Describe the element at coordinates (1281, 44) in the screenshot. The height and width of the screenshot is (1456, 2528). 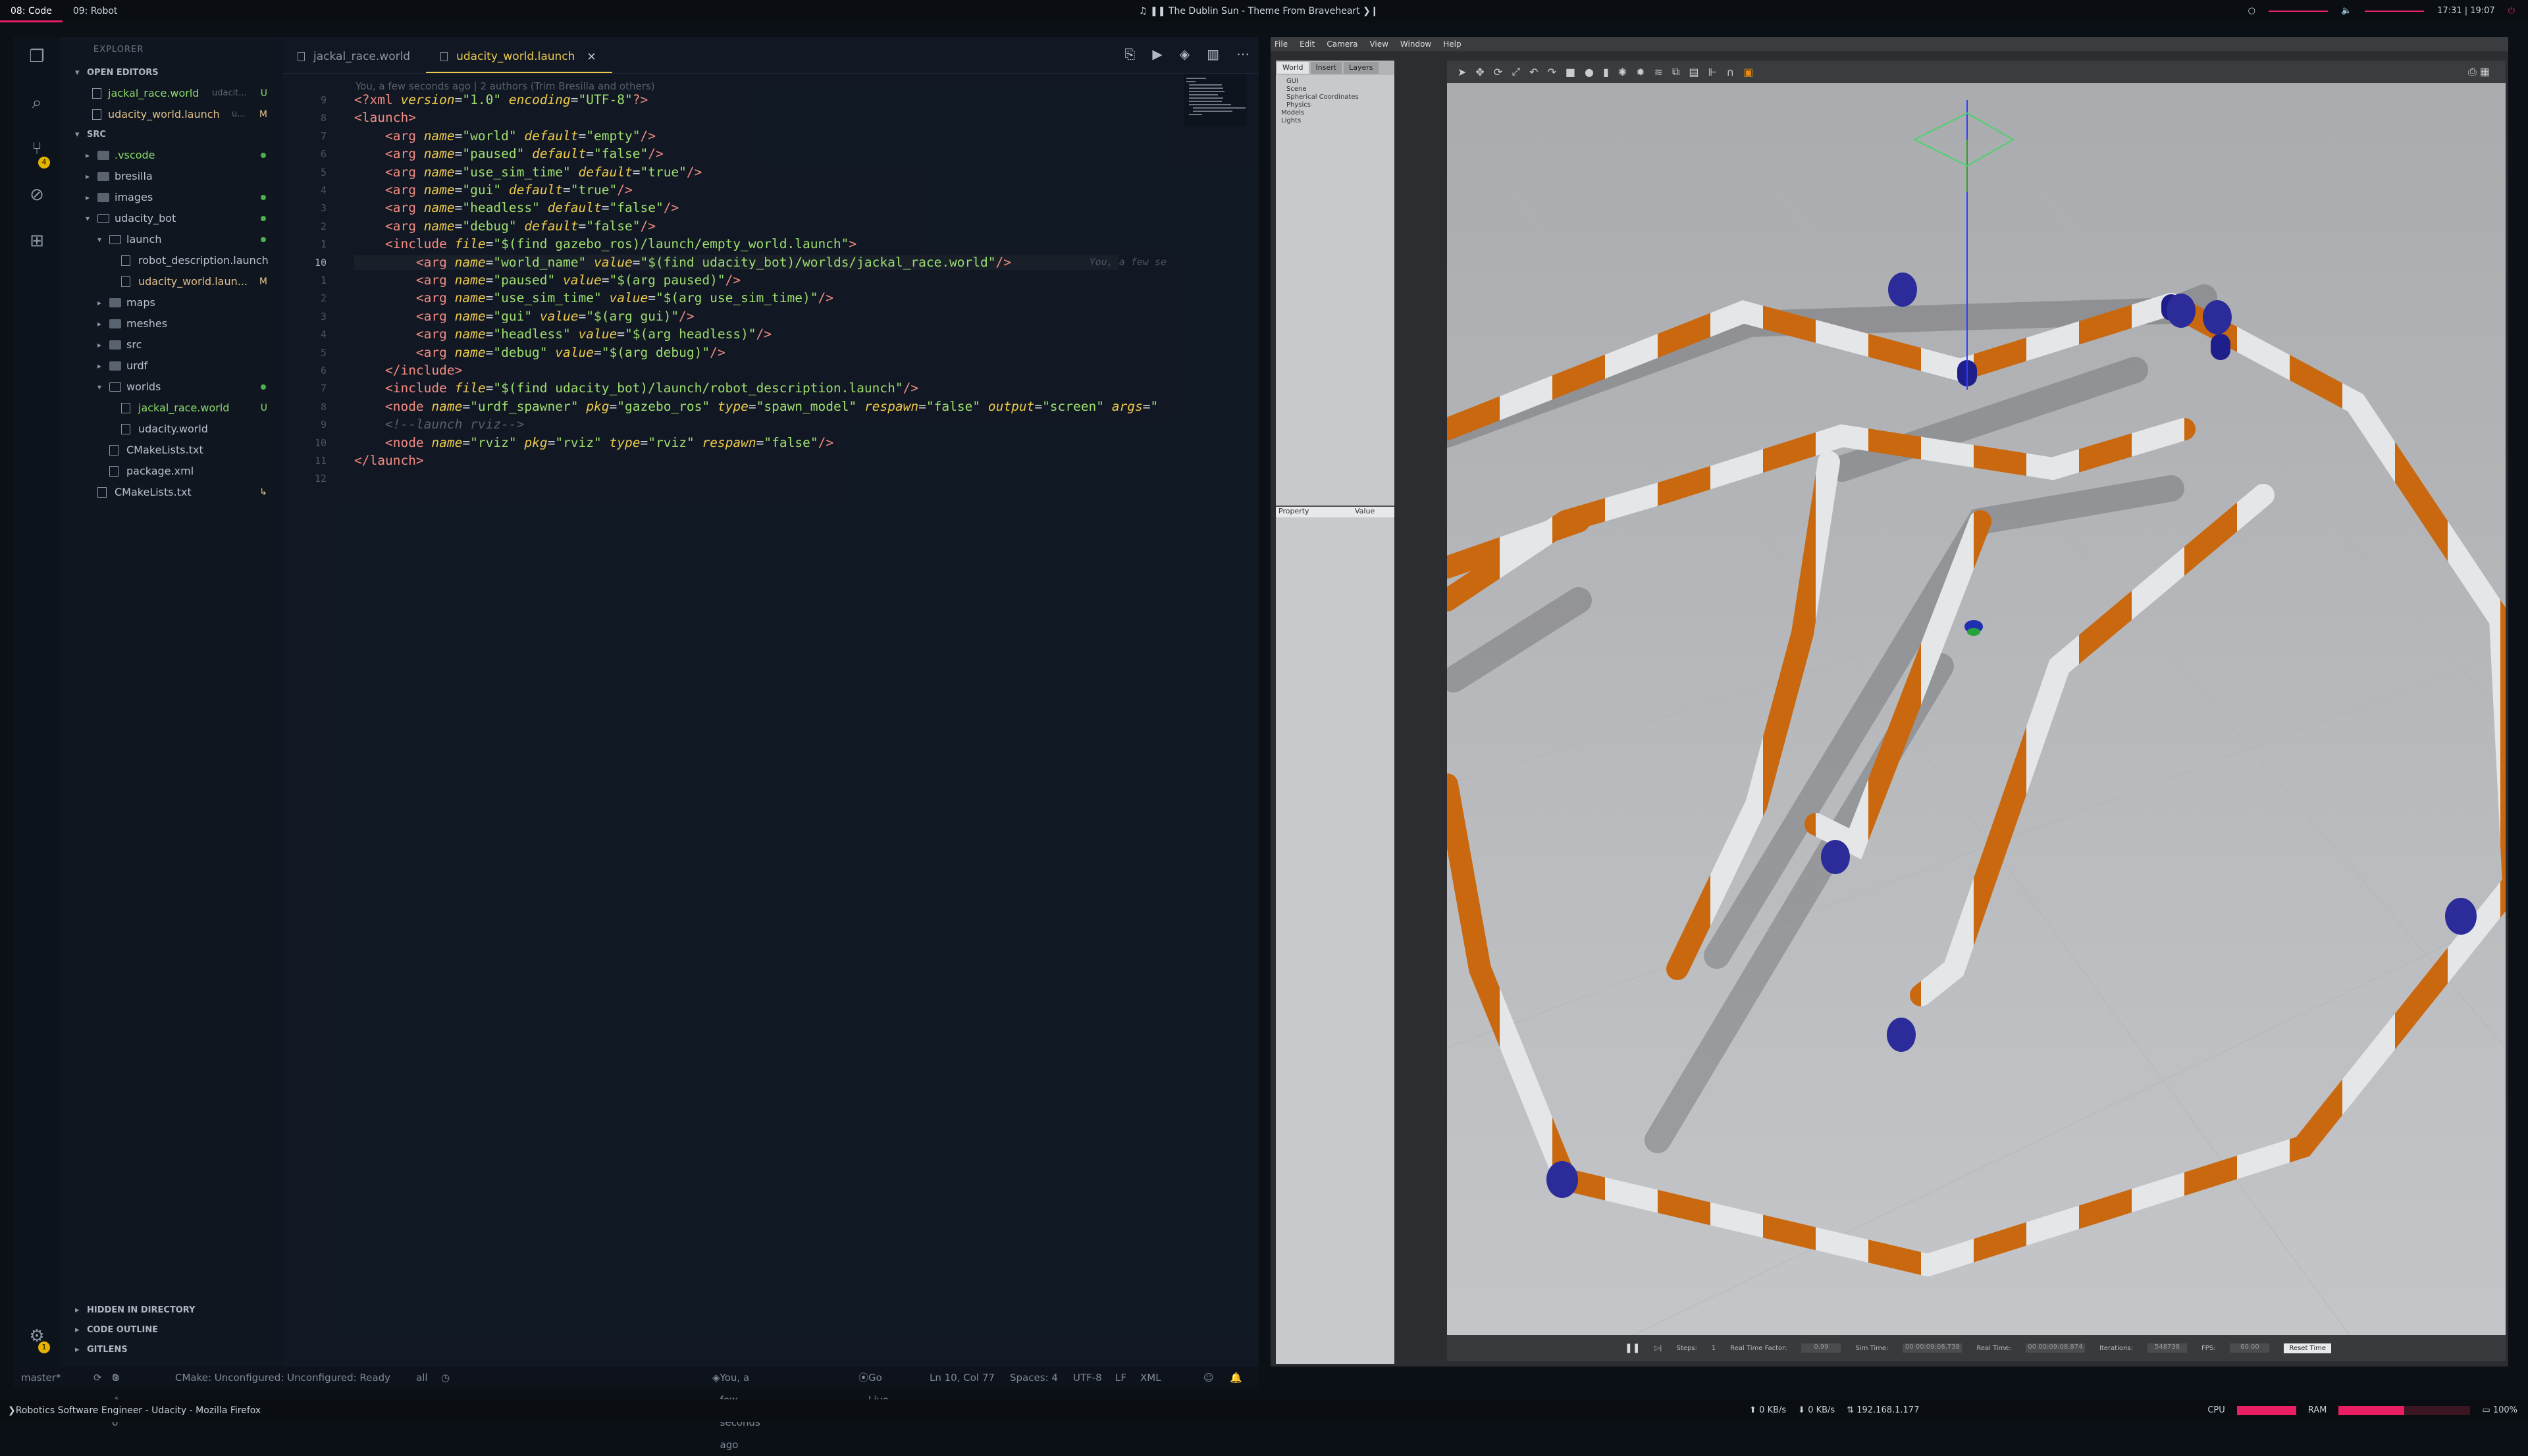
I see `menu-file: File` at that location.